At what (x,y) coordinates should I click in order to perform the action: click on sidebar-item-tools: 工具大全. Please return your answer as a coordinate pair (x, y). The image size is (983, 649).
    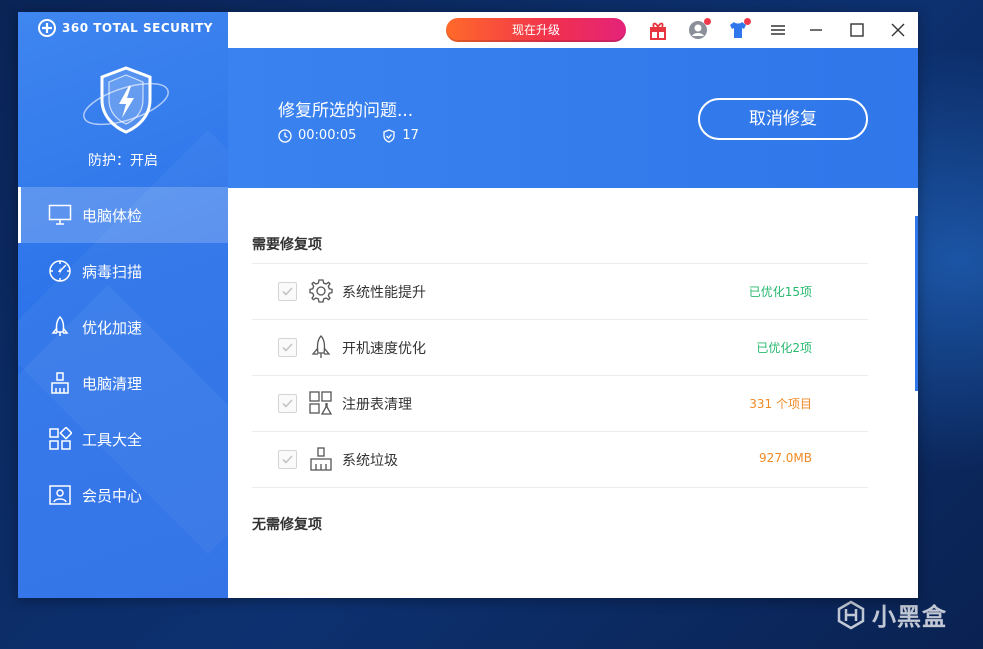
    Looking at the image, I should click on (123, 439).